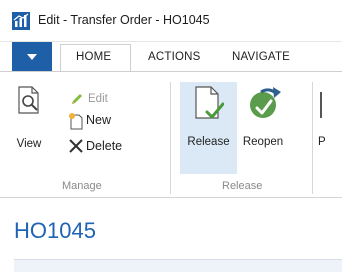 This screenshot has width=342, height=272. Describe the element at coordinates (55, 230) in the screenshot. I see `page-title: HO1045` at that location.